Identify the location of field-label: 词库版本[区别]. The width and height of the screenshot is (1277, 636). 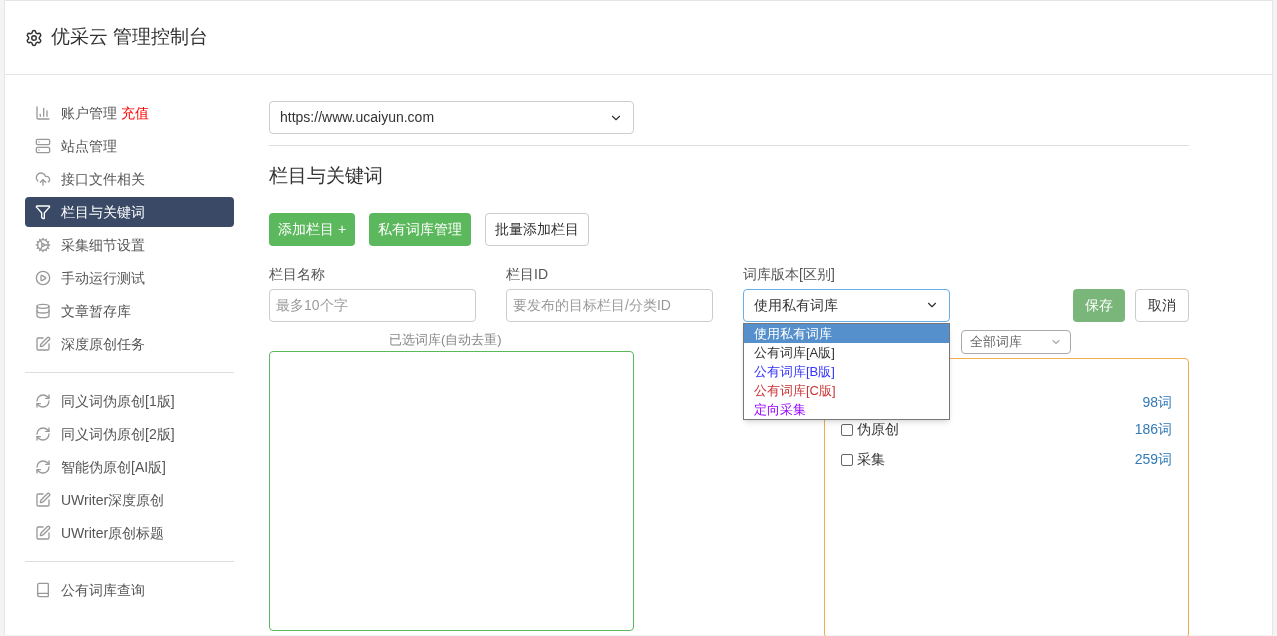
(789, 274).